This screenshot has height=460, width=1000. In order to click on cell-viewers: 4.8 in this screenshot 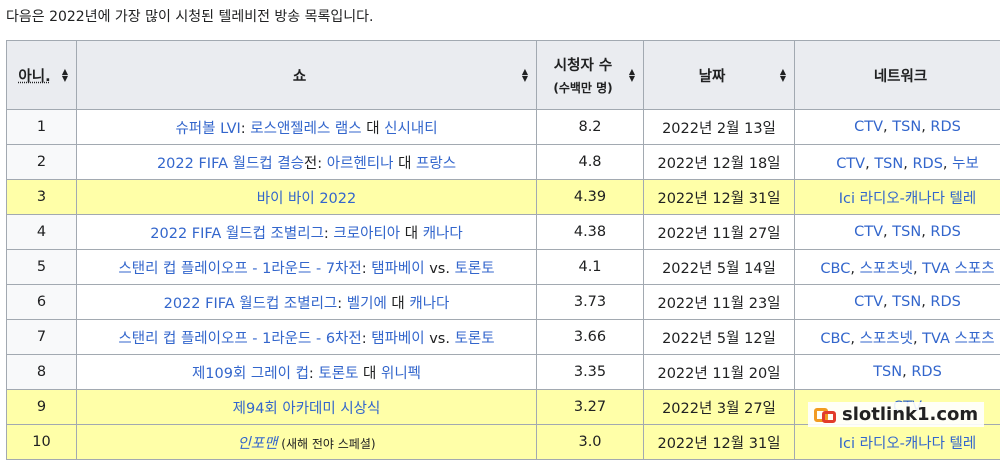, I will do `click(590, 162)`.